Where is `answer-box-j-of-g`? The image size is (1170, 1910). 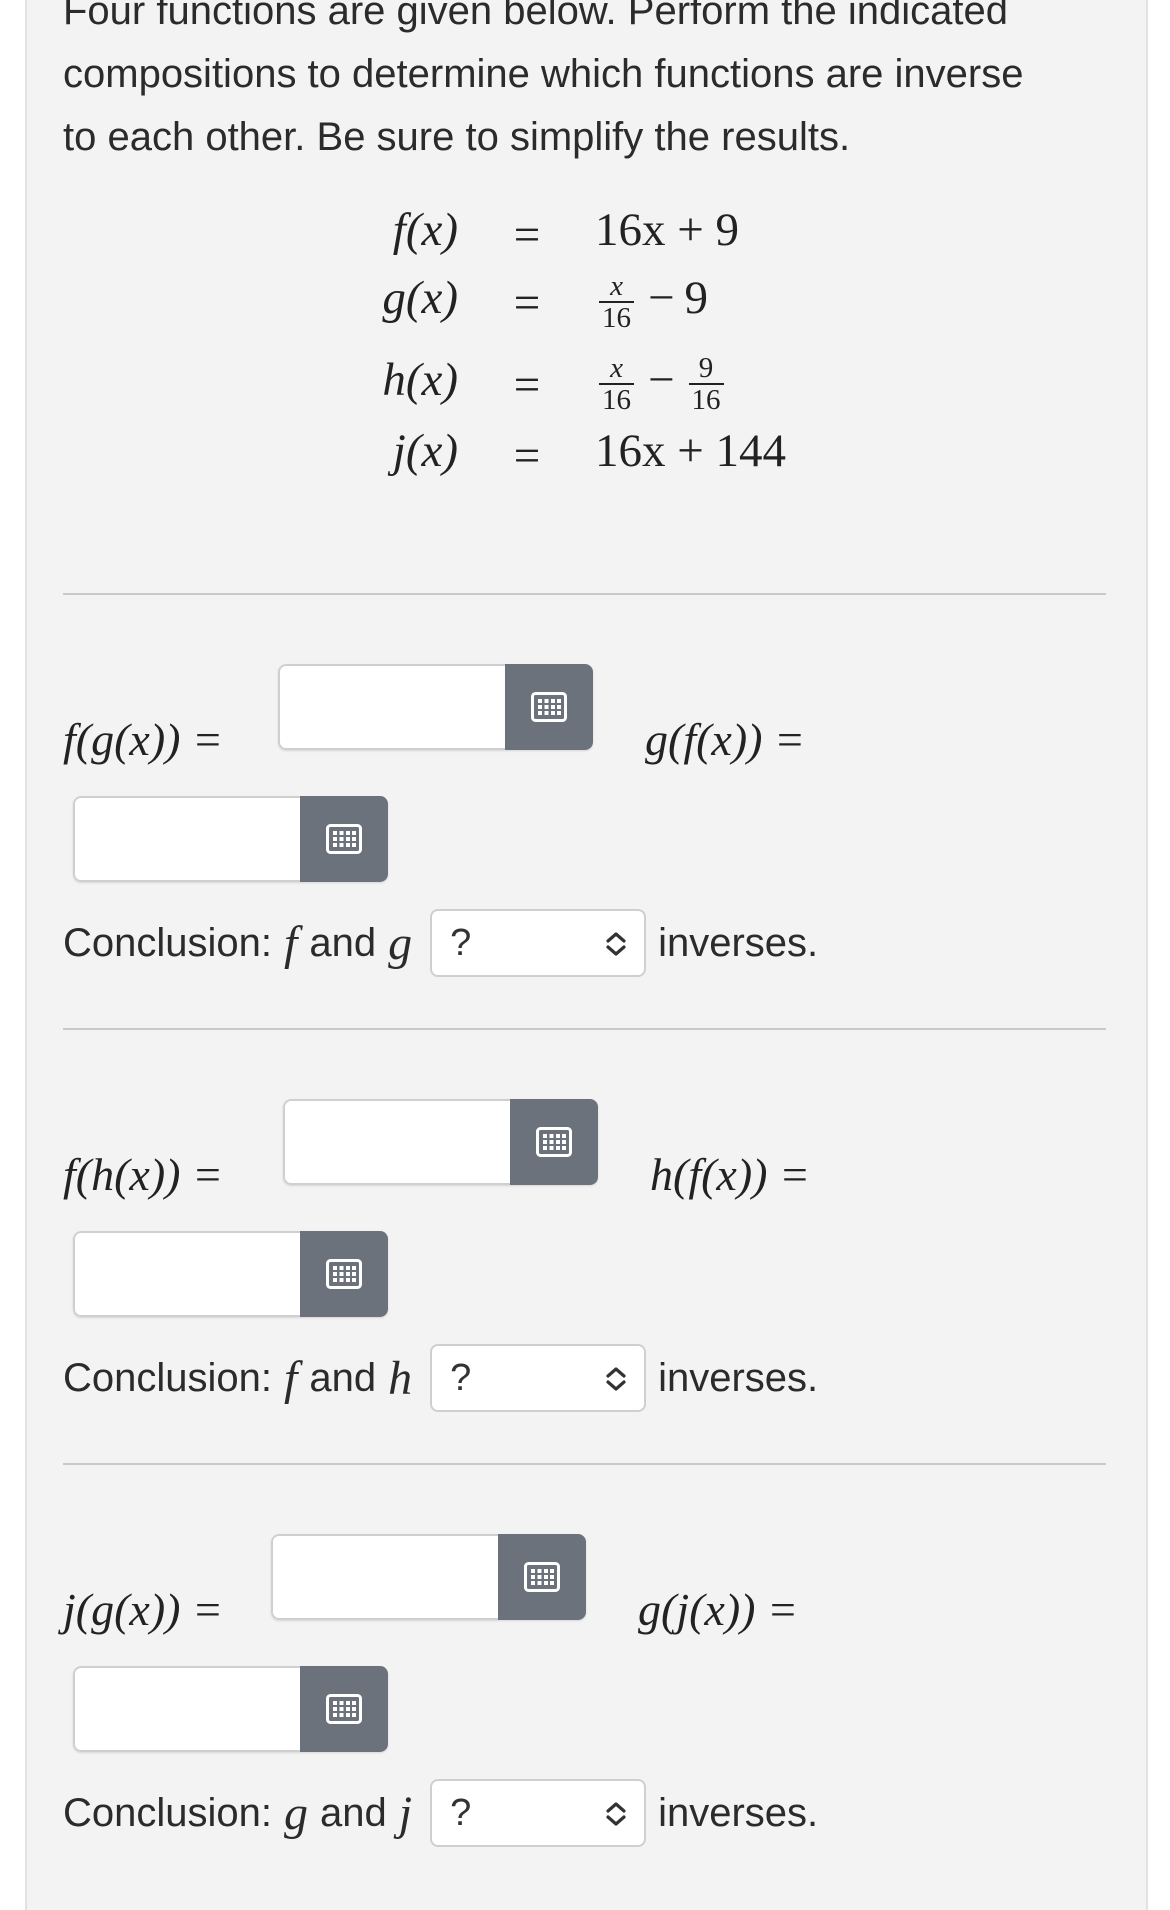
answer-box-j-of-g is located at coordinates (428, 1577).